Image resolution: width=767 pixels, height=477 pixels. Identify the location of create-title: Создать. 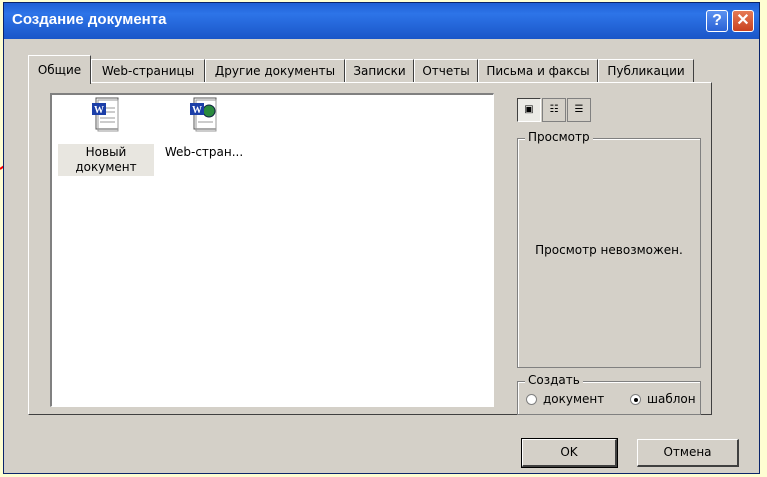
(554, 380).